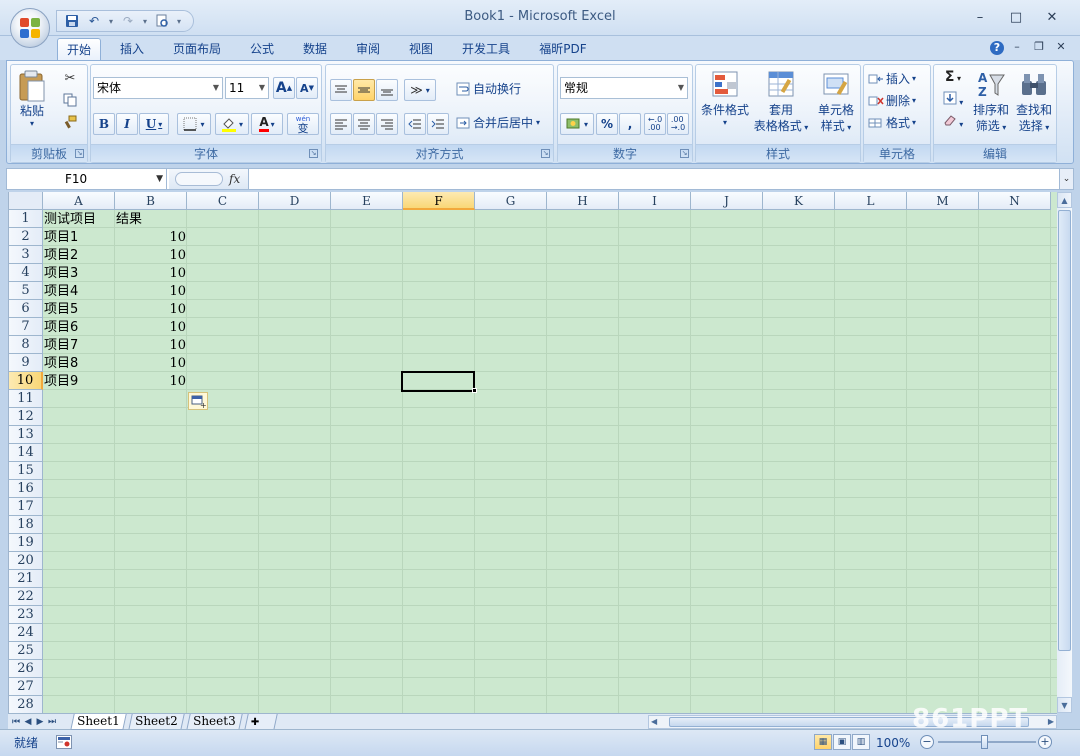 This screenshot has height=756, width=1080. Describe the element at coordinates (799, 201) in the screenshot. I see `column-header-k: K` at that location.